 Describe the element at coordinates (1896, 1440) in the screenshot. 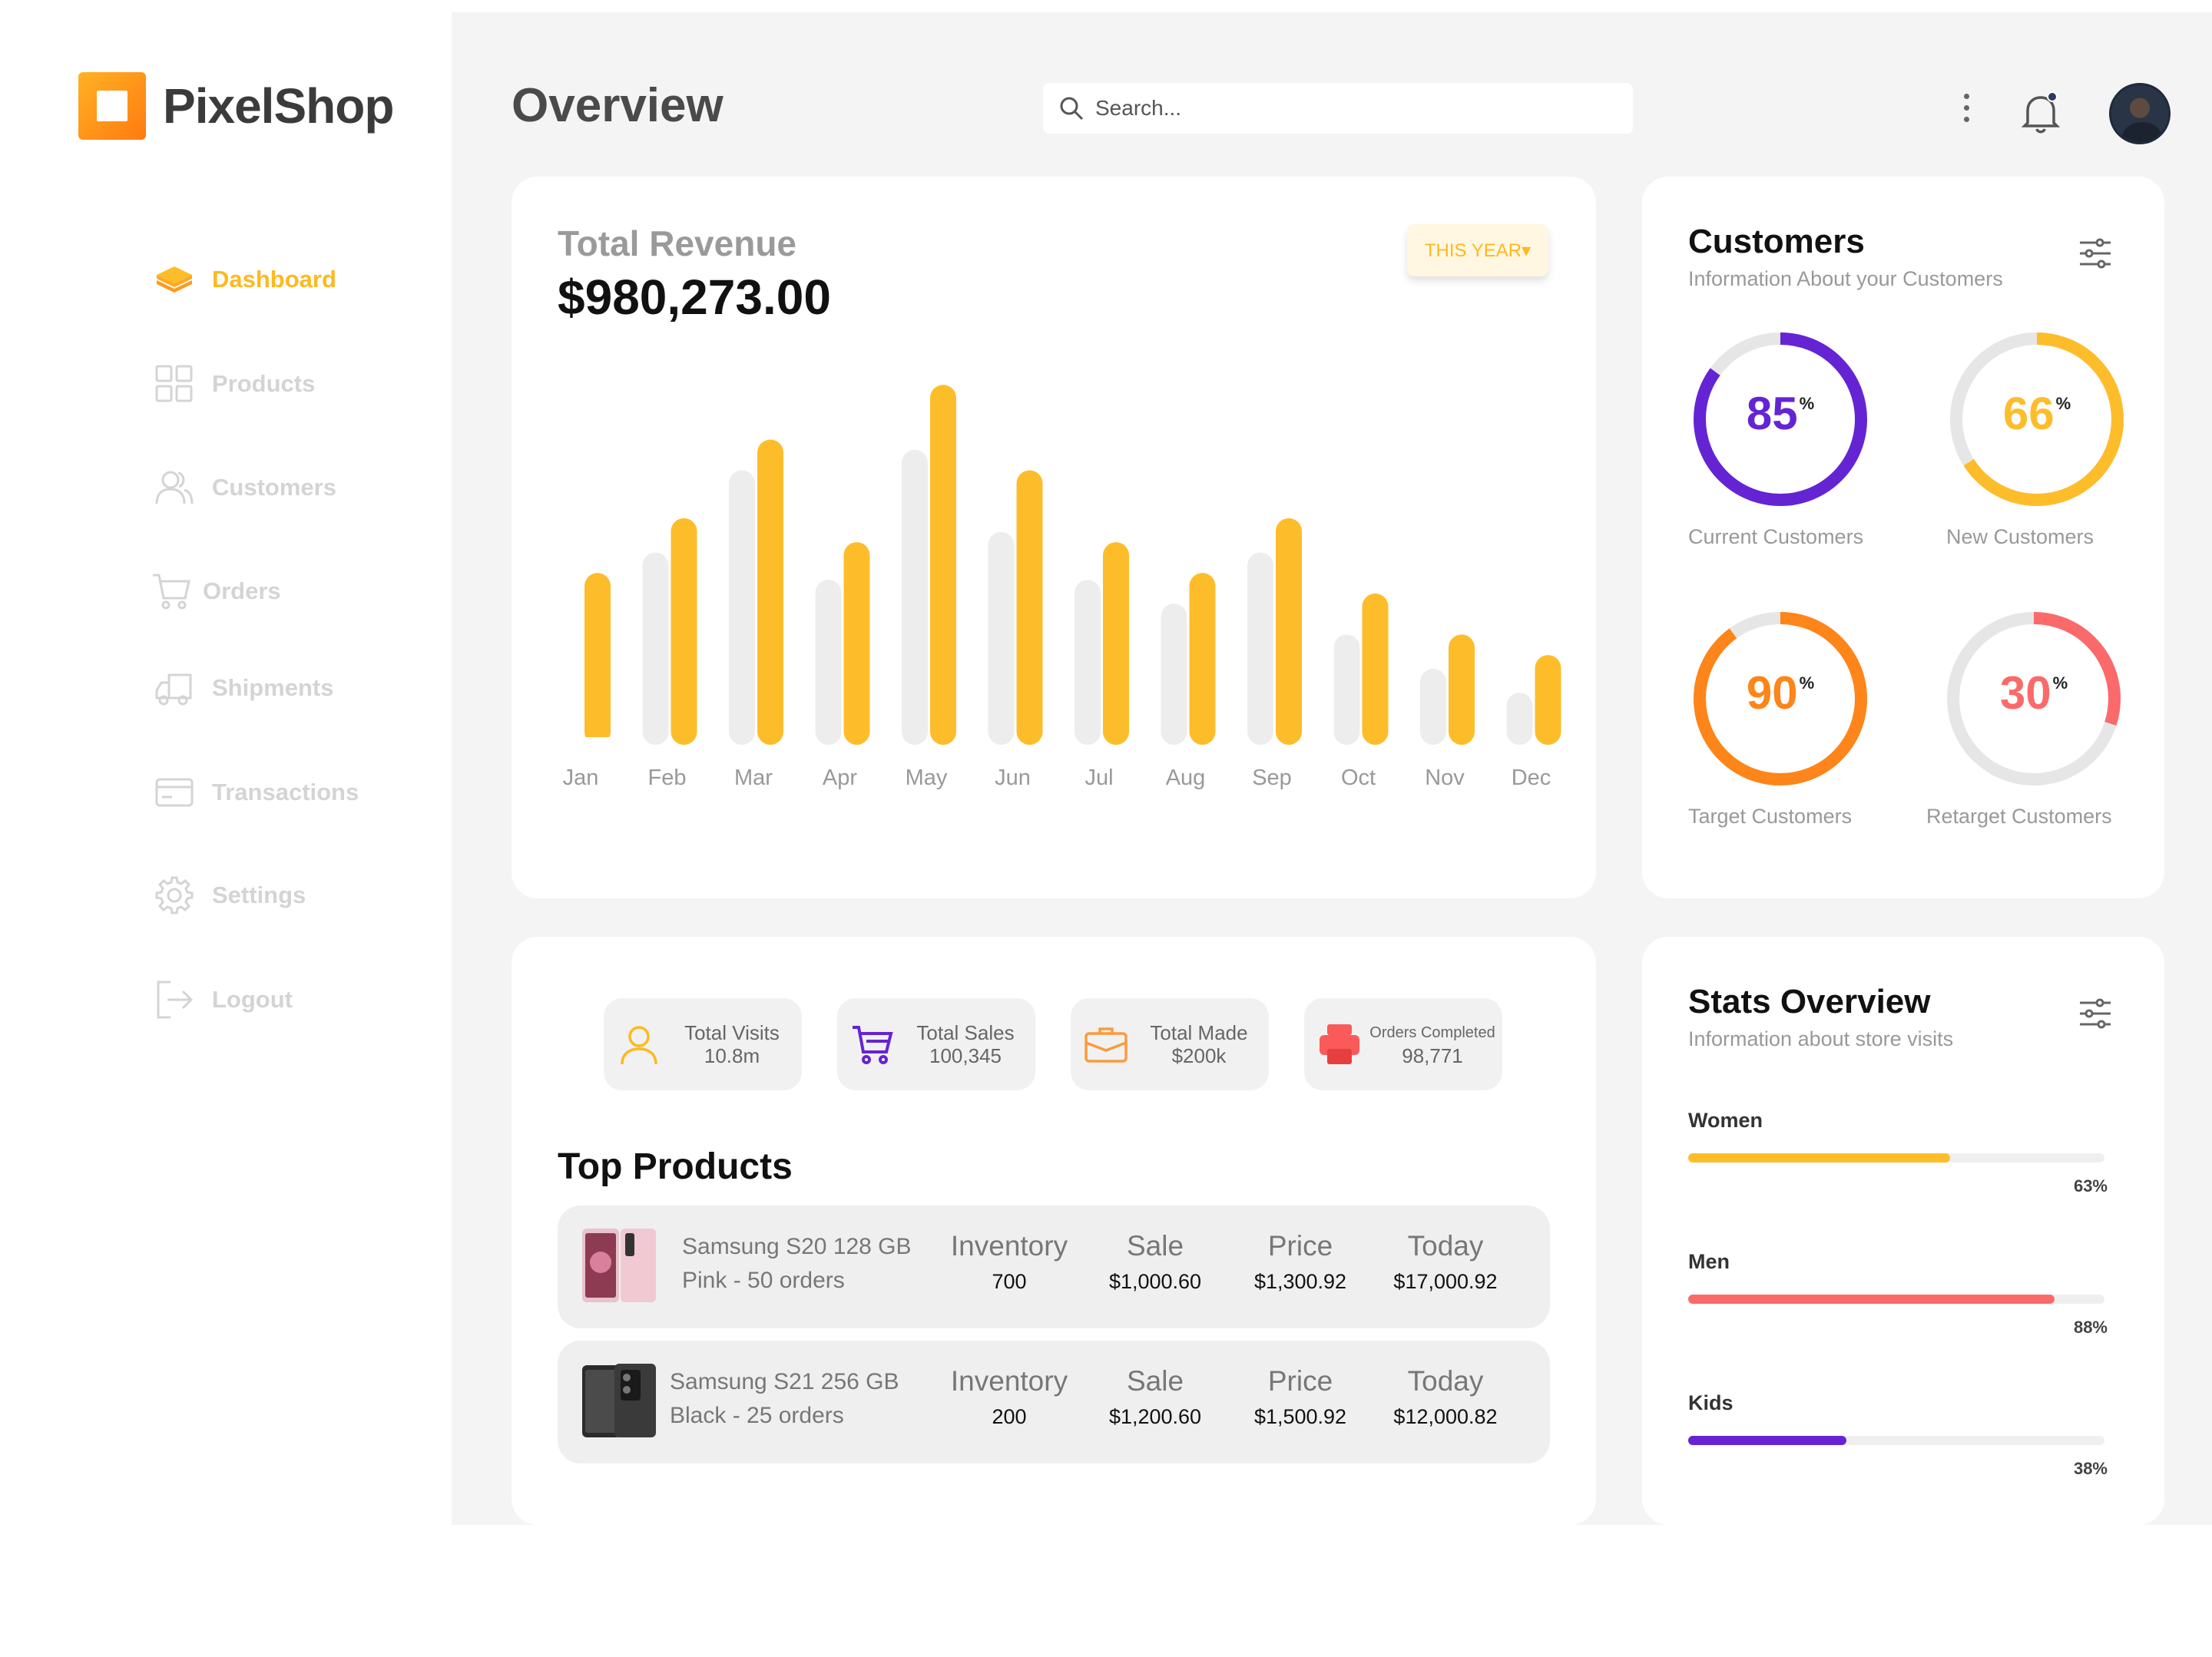

I see `stat-bar-track-kids` at that location.